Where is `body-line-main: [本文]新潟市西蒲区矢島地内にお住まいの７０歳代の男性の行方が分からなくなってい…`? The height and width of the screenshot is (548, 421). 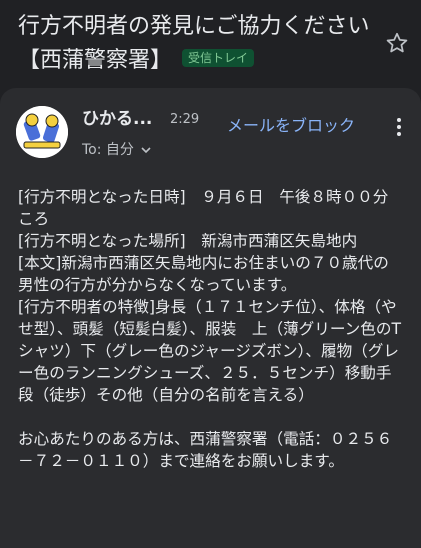 body-line-main: [本文]新潟市西蒲区矢島地内にお住まいの７０歳代の男性の行方が分からなくなってい… is located at coordinates (203, 274).